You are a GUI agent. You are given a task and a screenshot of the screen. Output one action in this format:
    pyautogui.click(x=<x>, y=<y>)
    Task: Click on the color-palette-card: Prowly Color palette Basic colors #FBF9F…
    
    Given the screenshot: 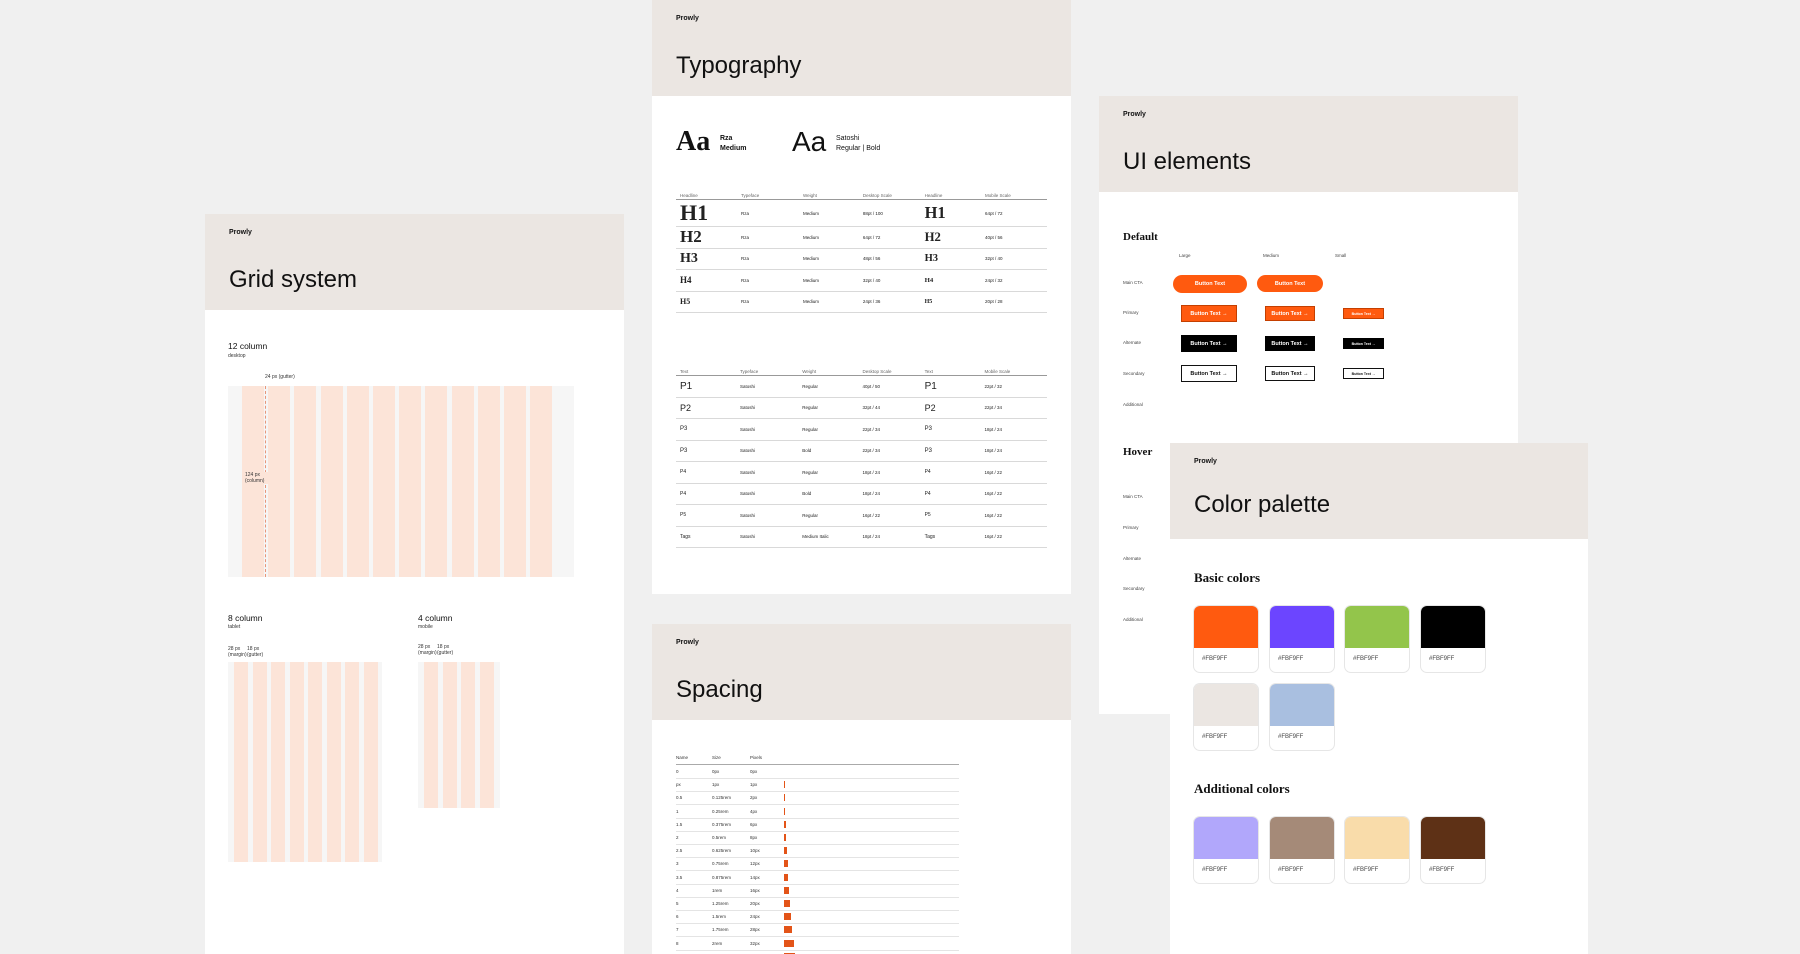 What is the action you would take?
    pyautogui.click(x=1379, y=698)
    